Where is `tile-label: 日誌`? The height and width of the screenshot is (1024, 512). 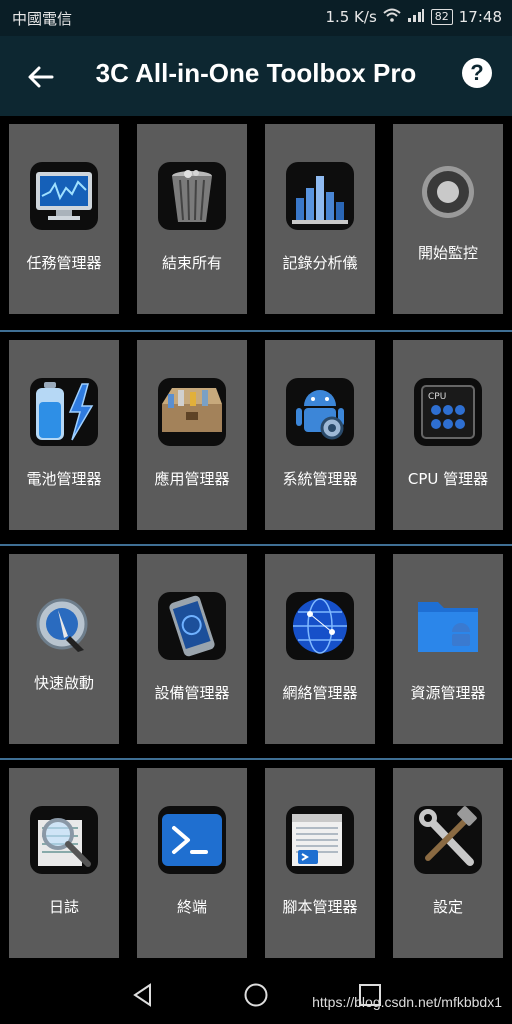
tile-label: 日誌 is located at coordinates (63, 907).